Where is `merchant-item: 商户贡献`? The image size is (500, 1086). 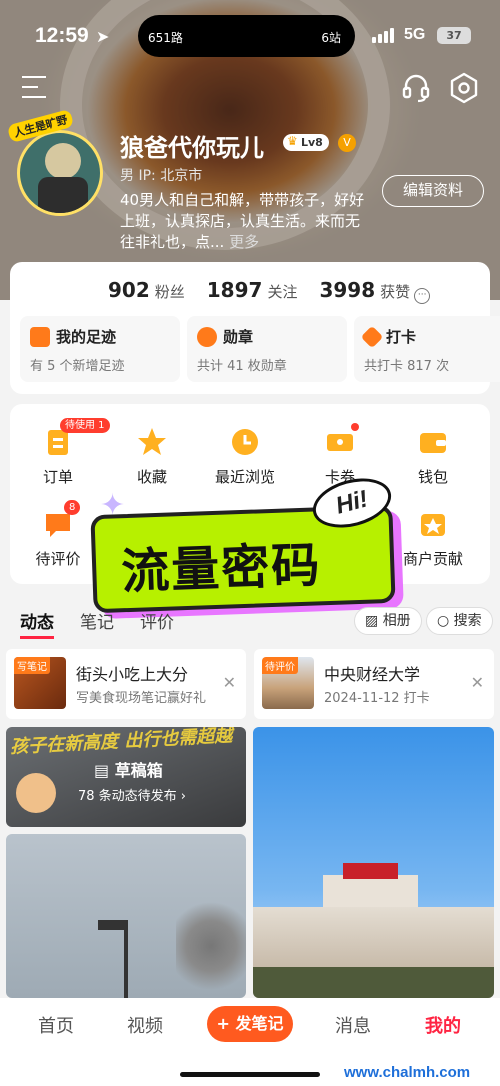 merchant-item: 商户贡献 is located at coordinates (433, 538).